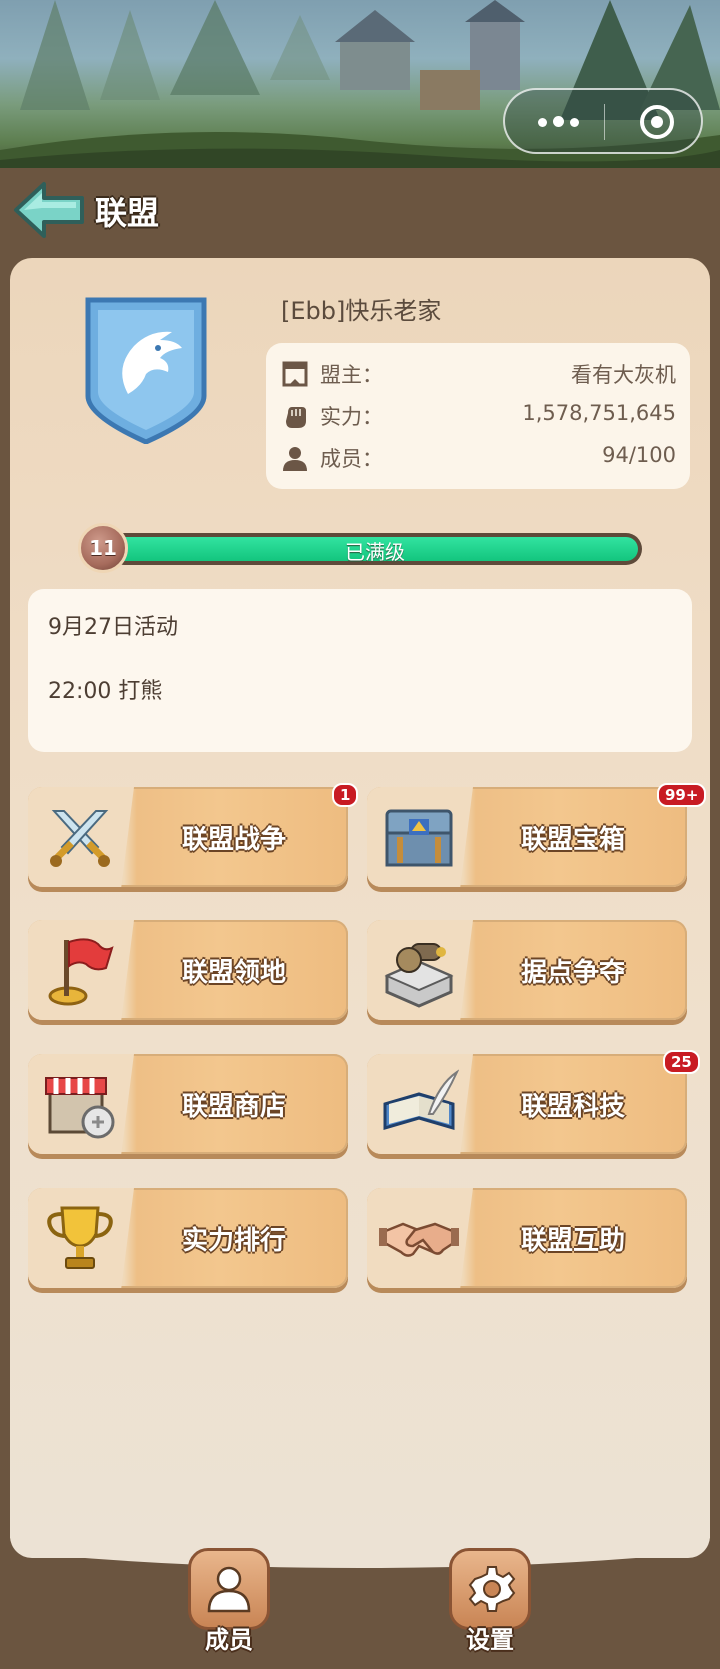  Describe the element at coordinates (572, 1241) in the screenshot. I see `alliance-help-label: 联盟互助` at that location.